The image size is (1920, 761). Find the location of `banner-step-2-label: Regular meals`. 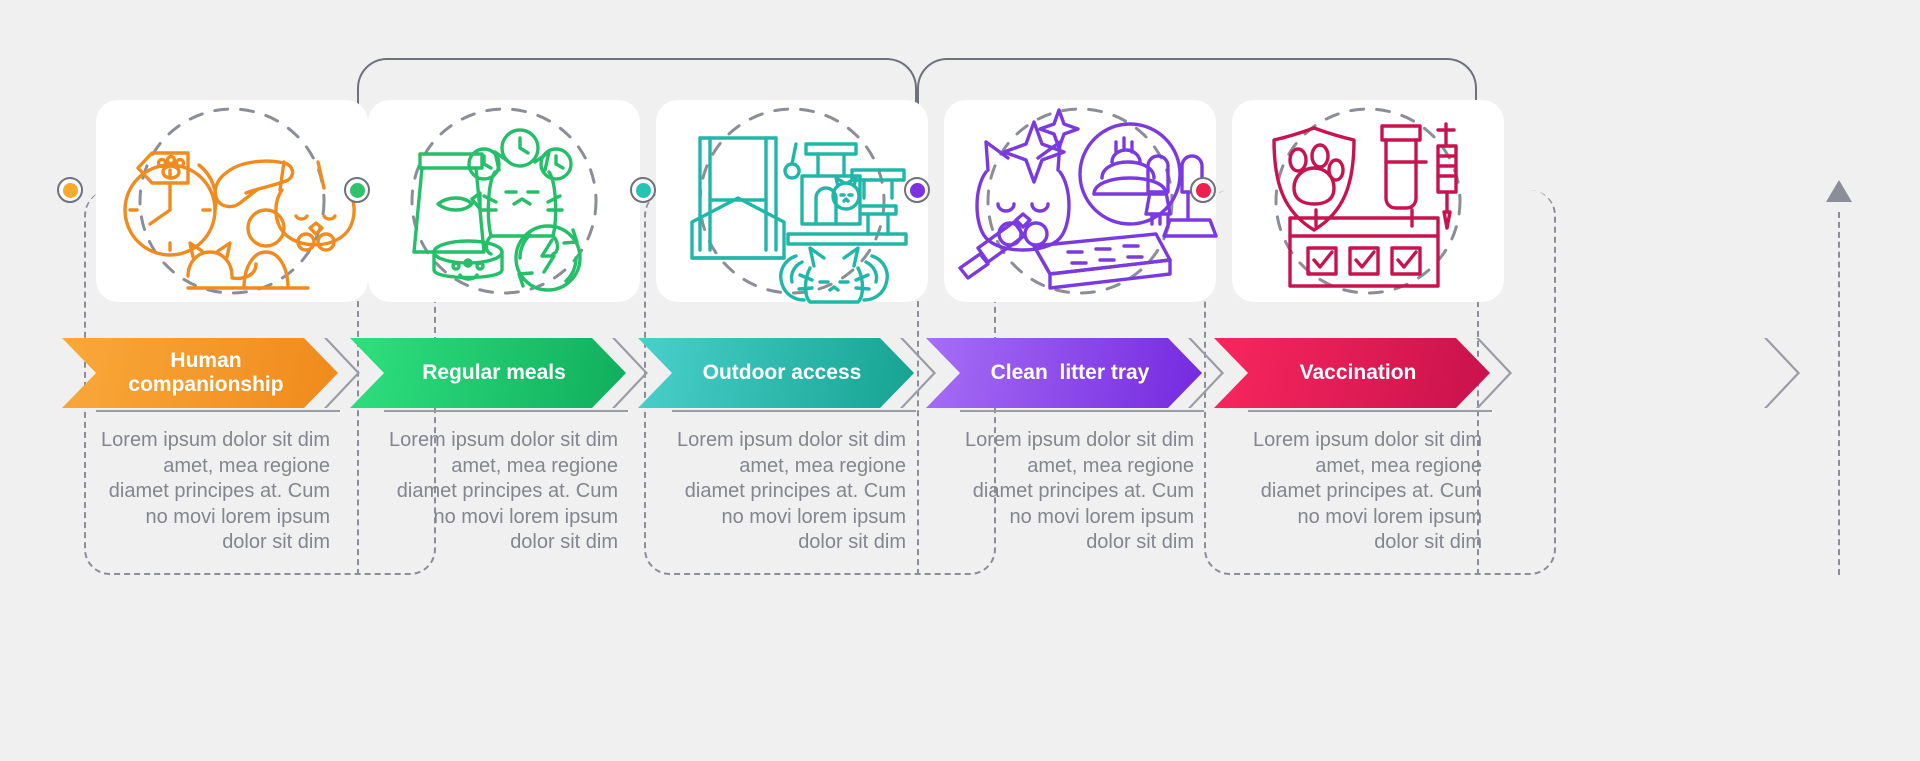

banner-step-2-label: Regular meals is located at coordinates (494, 373).